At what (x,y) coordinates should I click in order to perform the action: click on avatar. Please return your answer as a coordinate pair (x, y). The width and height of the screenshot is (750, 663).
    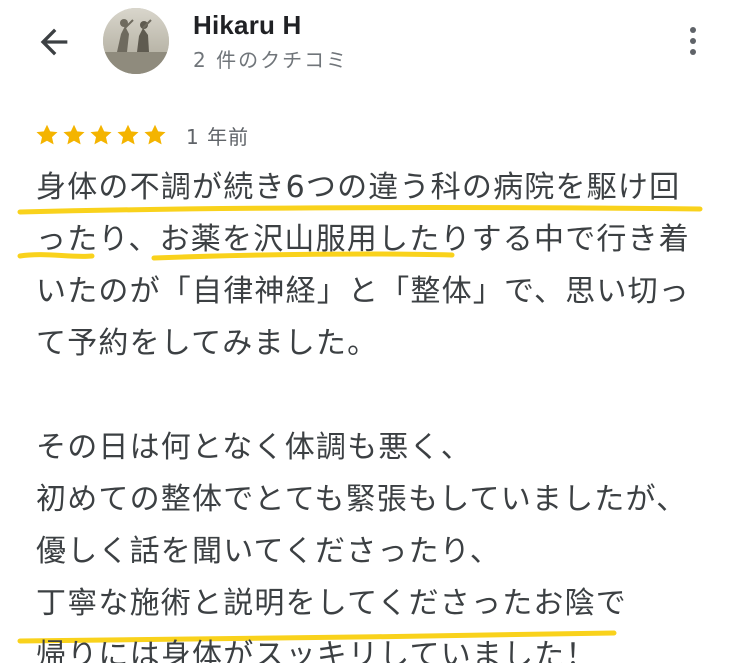
    Looking at the image, I should click on (136, 41).